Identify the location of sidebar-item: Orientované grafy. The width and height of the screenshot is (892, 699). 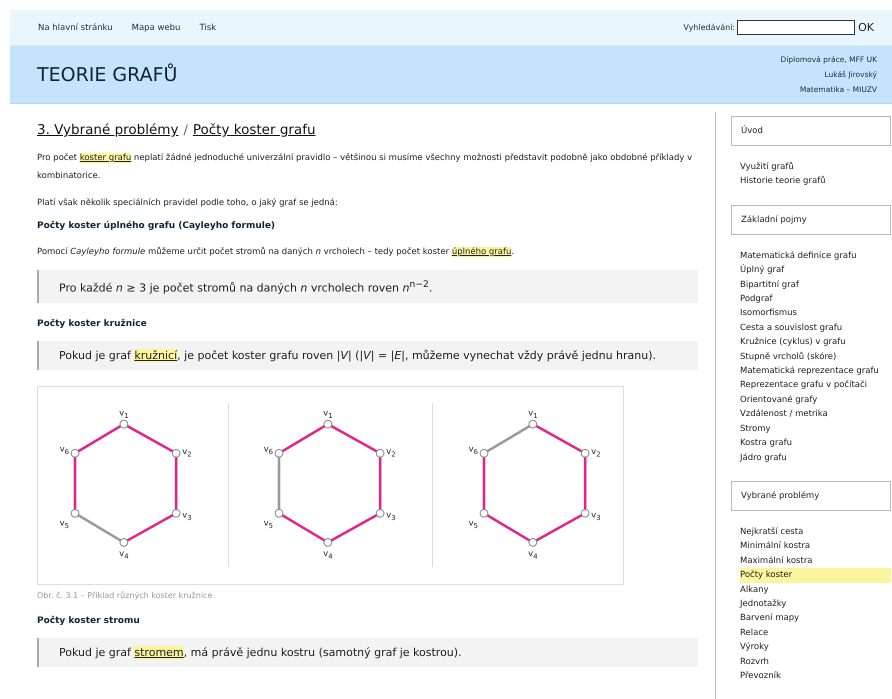
(815, 400).